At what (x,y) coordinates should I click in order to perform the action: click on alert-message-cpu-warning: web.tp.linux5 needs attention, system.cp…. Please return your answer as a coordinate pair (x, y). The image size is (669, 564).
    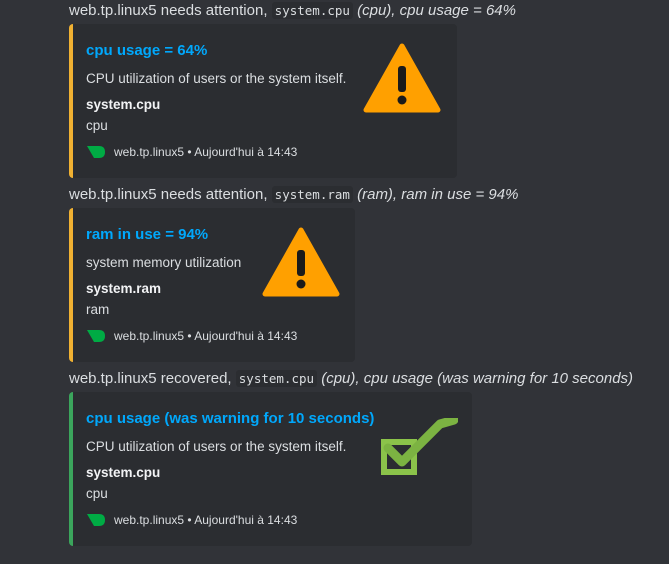
    Looking at the image, I should click on (292, 11).